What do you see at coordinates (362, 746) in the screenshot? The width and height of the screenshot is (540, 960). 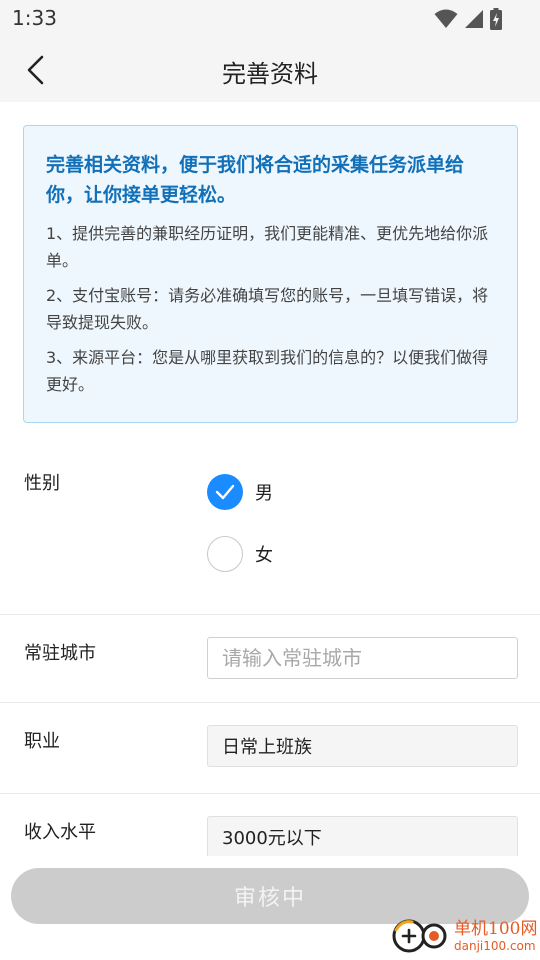 I see `occupation-field: 日常上班族` at bounding box center [362, 746].